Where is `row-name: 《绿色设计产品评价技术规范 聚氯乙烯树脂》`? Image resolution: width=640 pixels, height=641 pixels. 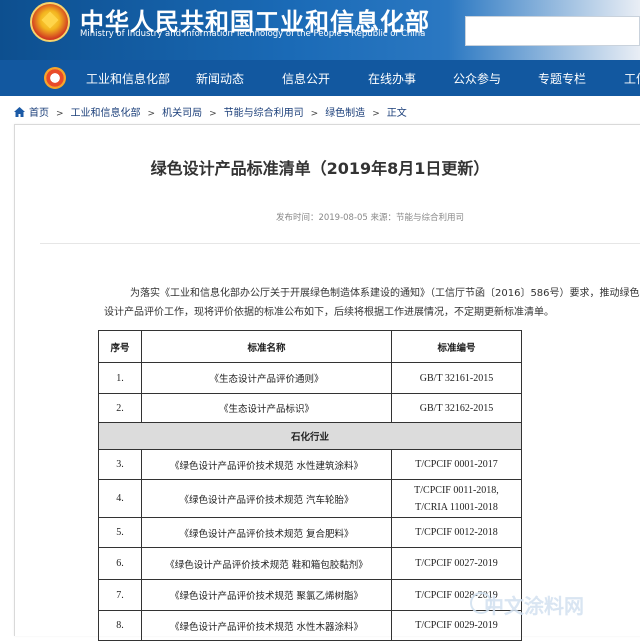 row-name: 《绿色设计产品评价技术规范 聚氯乙烯树脂》 is located at coordinates (266, 595).